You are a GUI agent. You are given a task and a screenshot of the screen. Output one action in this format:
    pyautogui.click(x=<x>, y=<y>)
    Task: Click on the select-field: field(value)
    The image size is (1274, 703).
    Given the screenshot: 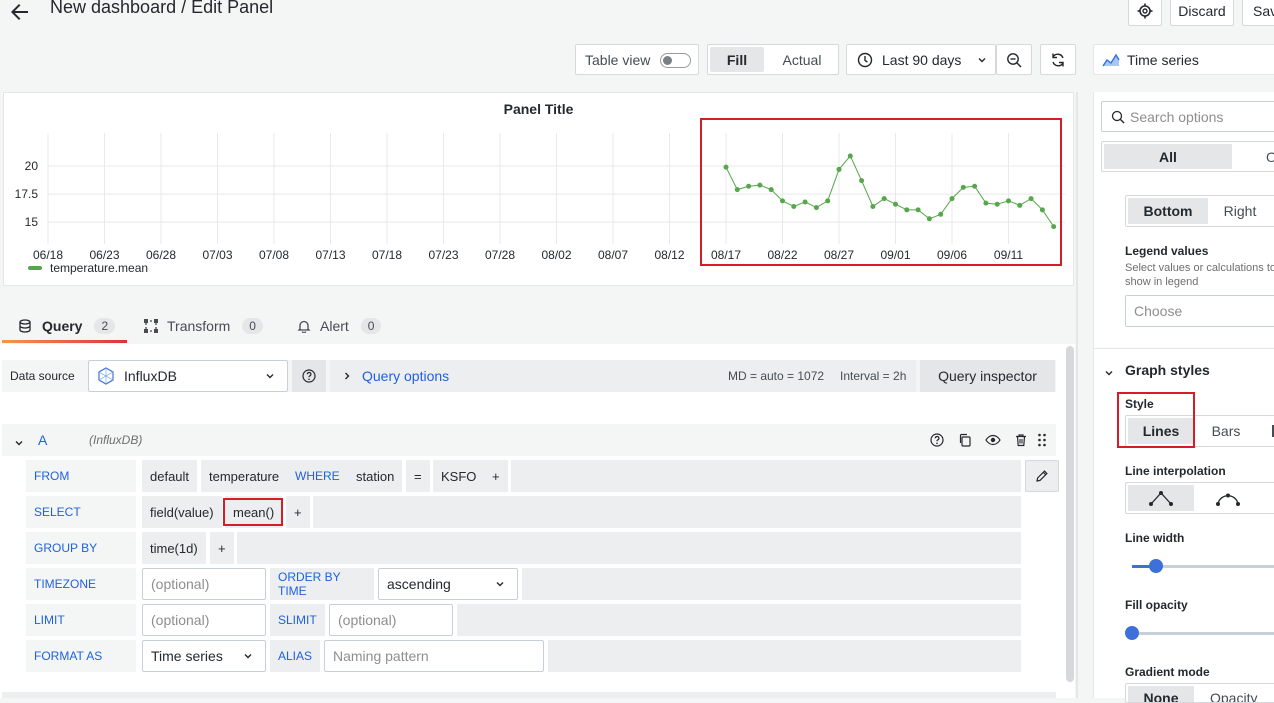 What is the action you would take?
    pyautogui.click(x=182, y=512)
    